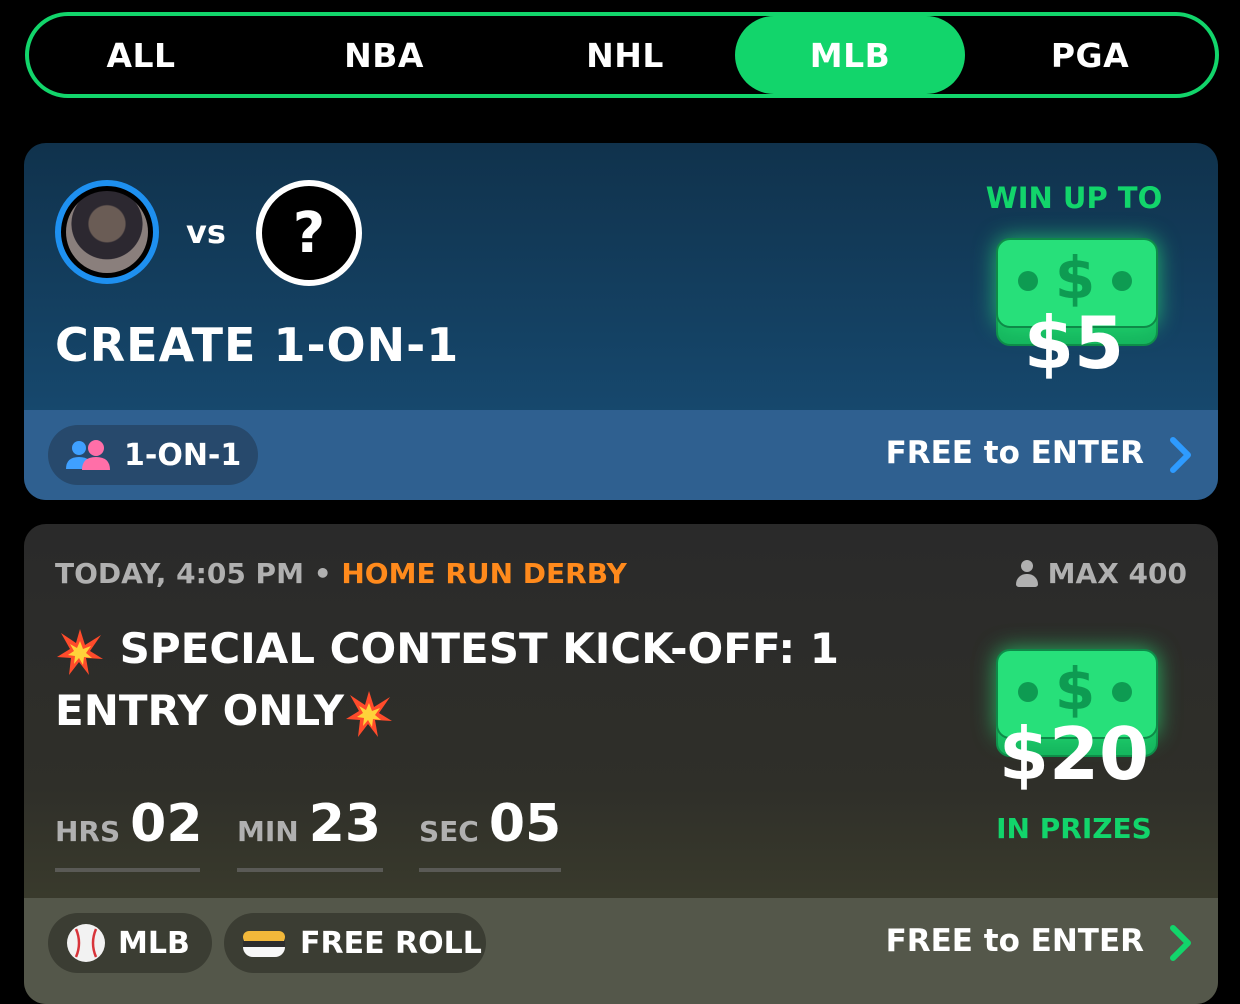  I want to click on chip-1on1-label: 1-ON-1, so click(183, 455).